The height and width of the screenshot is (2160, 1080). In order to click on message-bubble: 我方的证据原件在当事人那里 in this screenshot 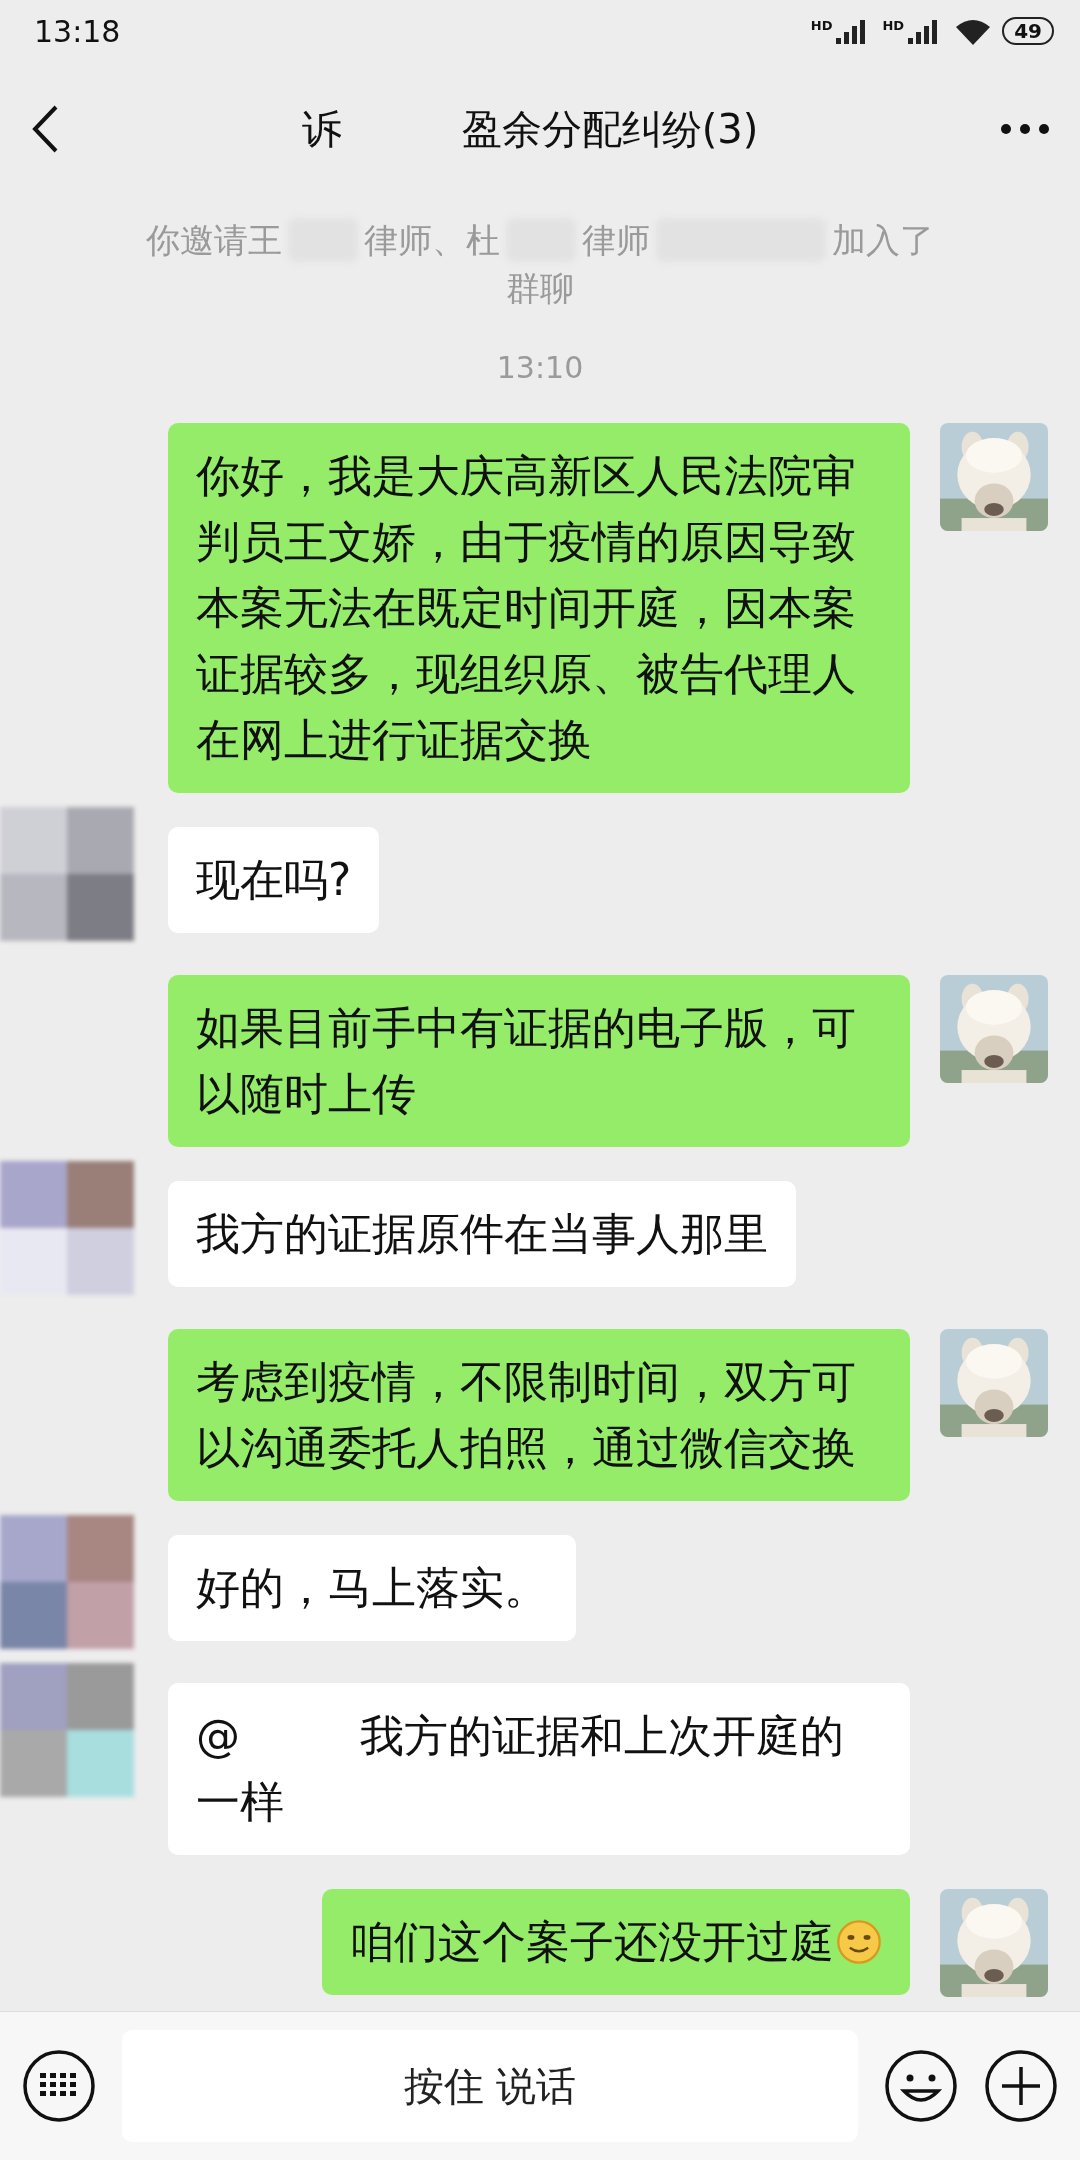, I will do `click(482, 1234)`.